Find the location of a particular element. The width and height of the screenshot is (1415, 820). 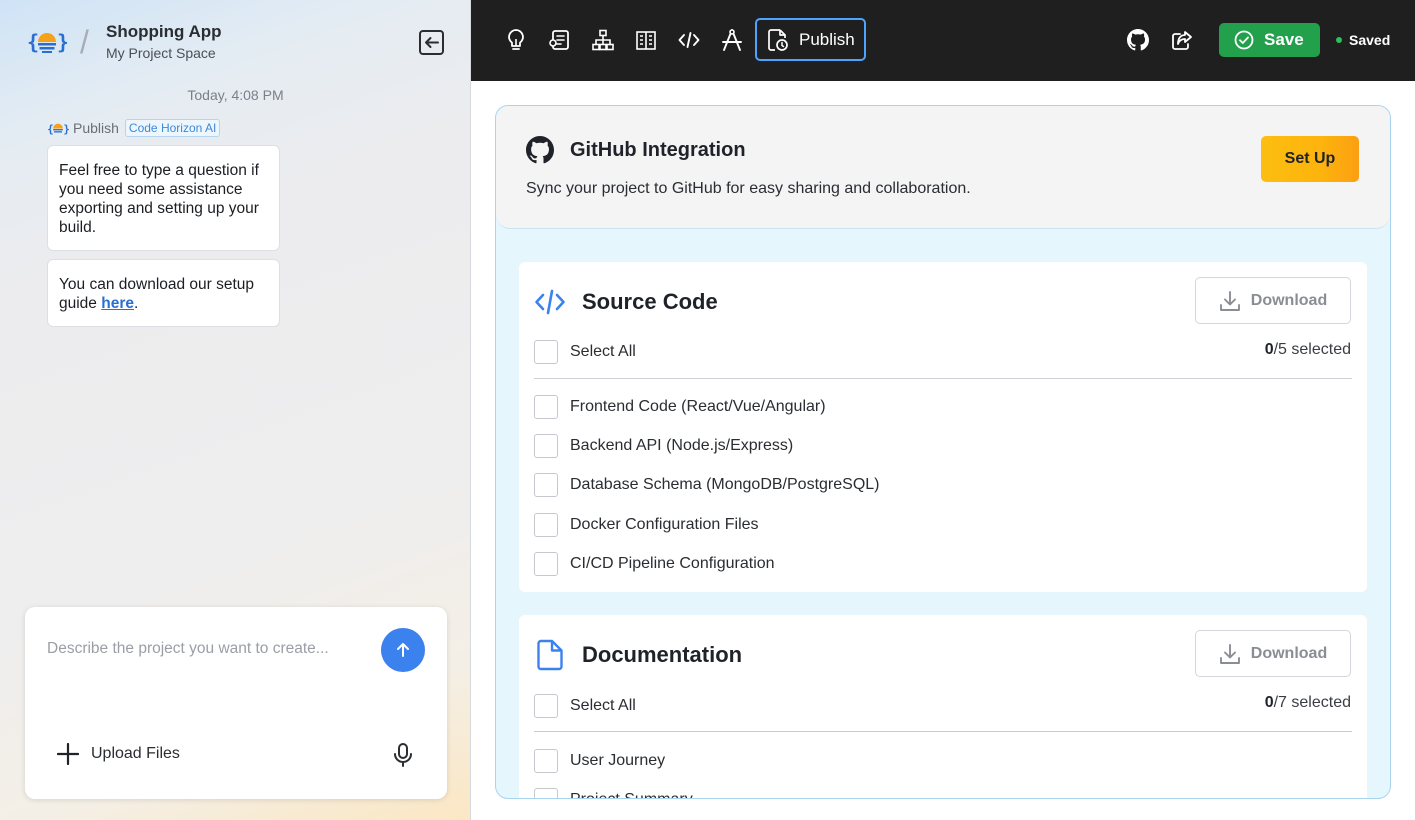

lightbulb-icon is located at coordinates (516, 39).